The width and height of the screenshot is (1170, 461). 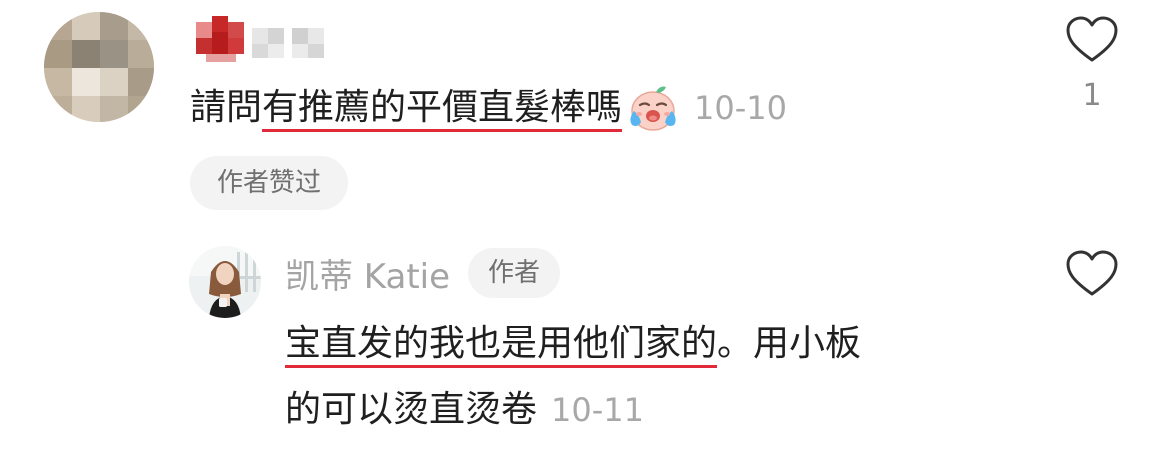 What do you see at coordinates (226, 107) in the screenshot?
I see `comment-prefix: 請問` at bounding box center [226, 107].